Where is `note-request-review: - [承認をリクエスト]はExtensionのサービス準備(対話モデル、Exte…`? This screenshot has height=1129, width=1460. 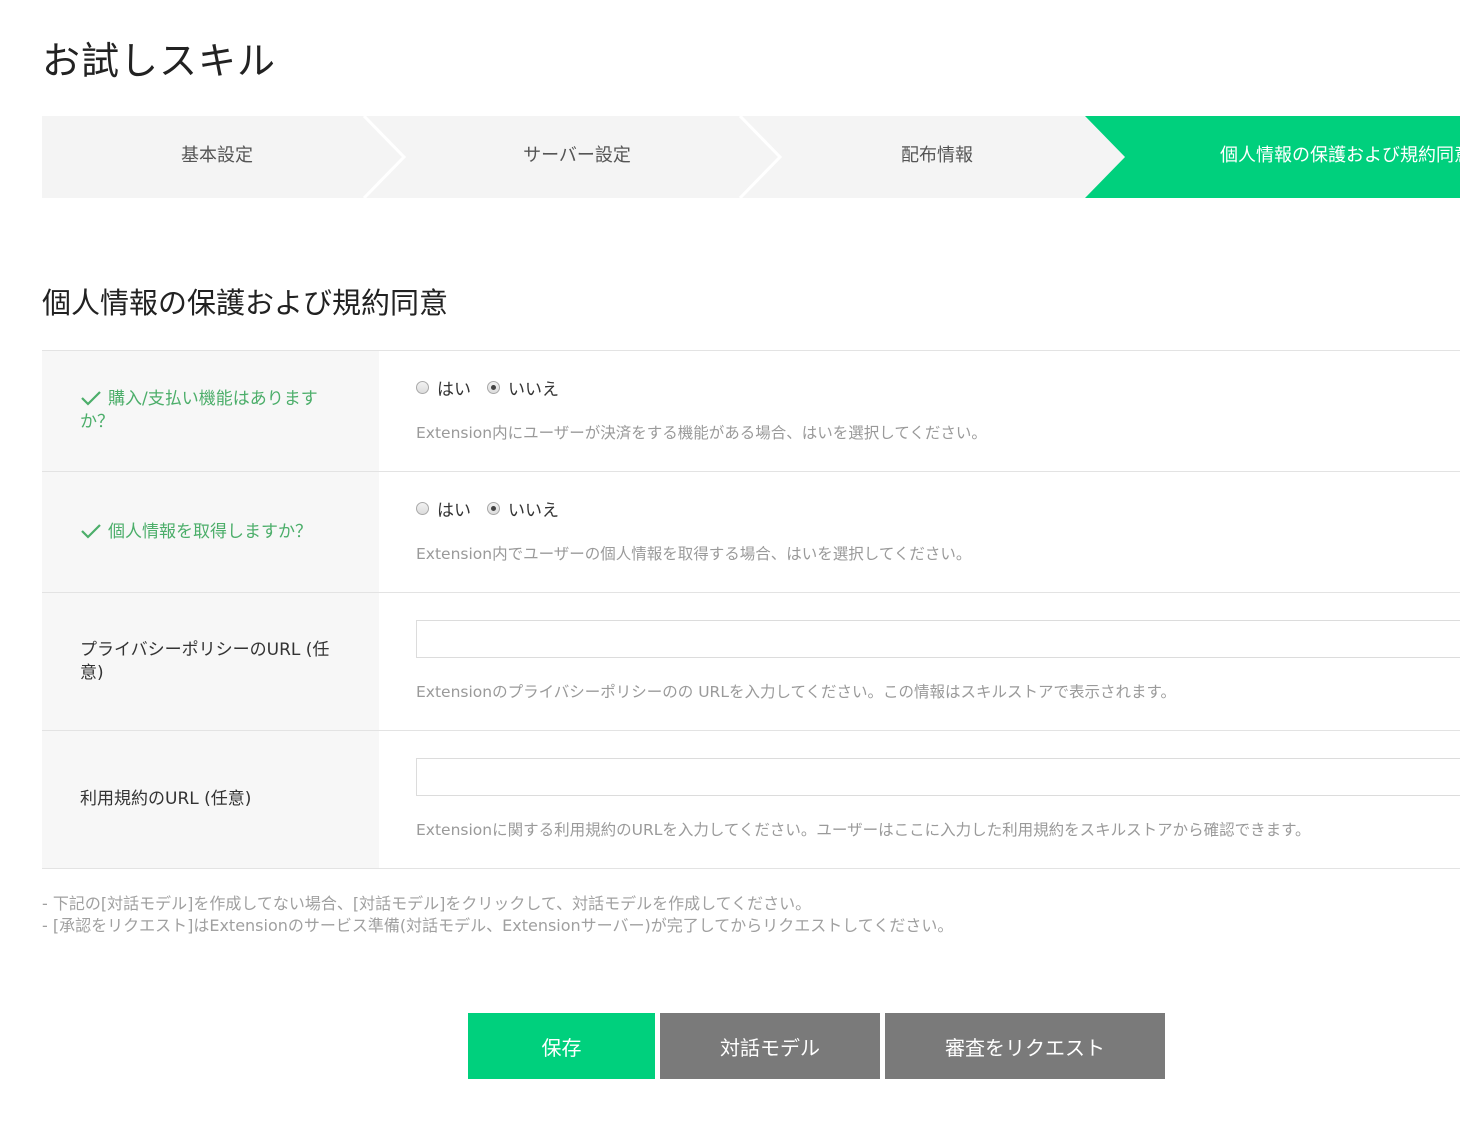 note-request-review: - [承認をリクエスト]はExtensionのサービス準備(対話モデル、Exte… is located at coordinates (498, 925).